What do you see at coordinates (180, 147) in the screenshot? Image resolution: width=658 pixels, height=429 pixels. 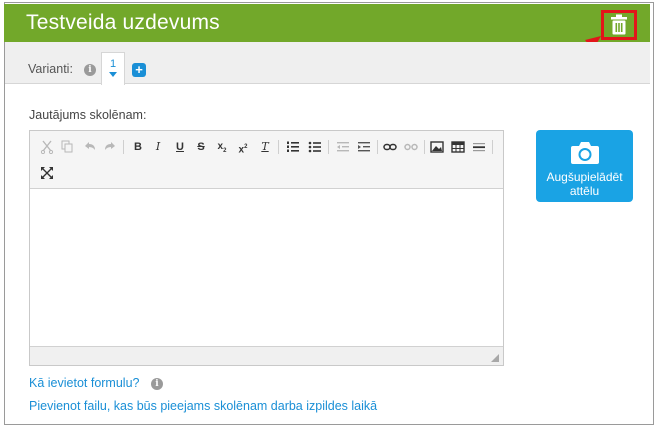 I see `underline-icon: U` at bounding box center [180, 147].